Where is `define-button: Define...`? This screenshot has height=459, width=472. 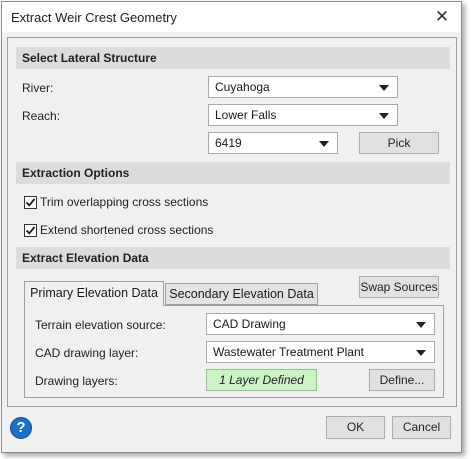 define-button: Define... is located at coordinates (402, 380).